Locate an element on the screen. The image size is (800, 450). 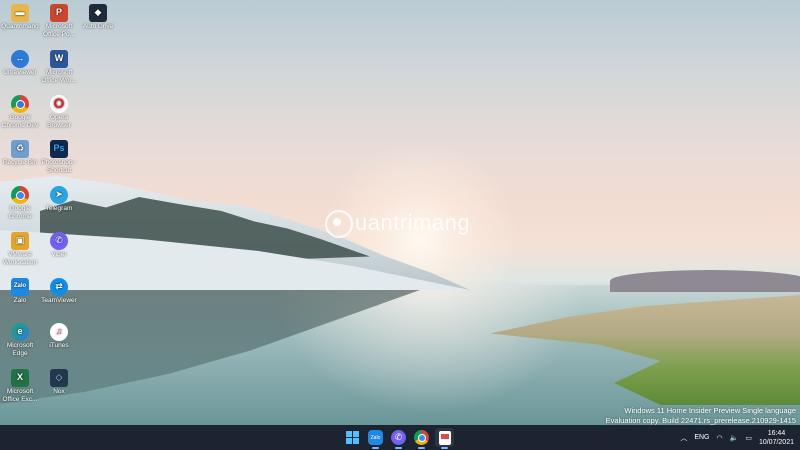
desktop-icon-vmware: ▣ VMware Workstation is located at coordinates (20, 249).